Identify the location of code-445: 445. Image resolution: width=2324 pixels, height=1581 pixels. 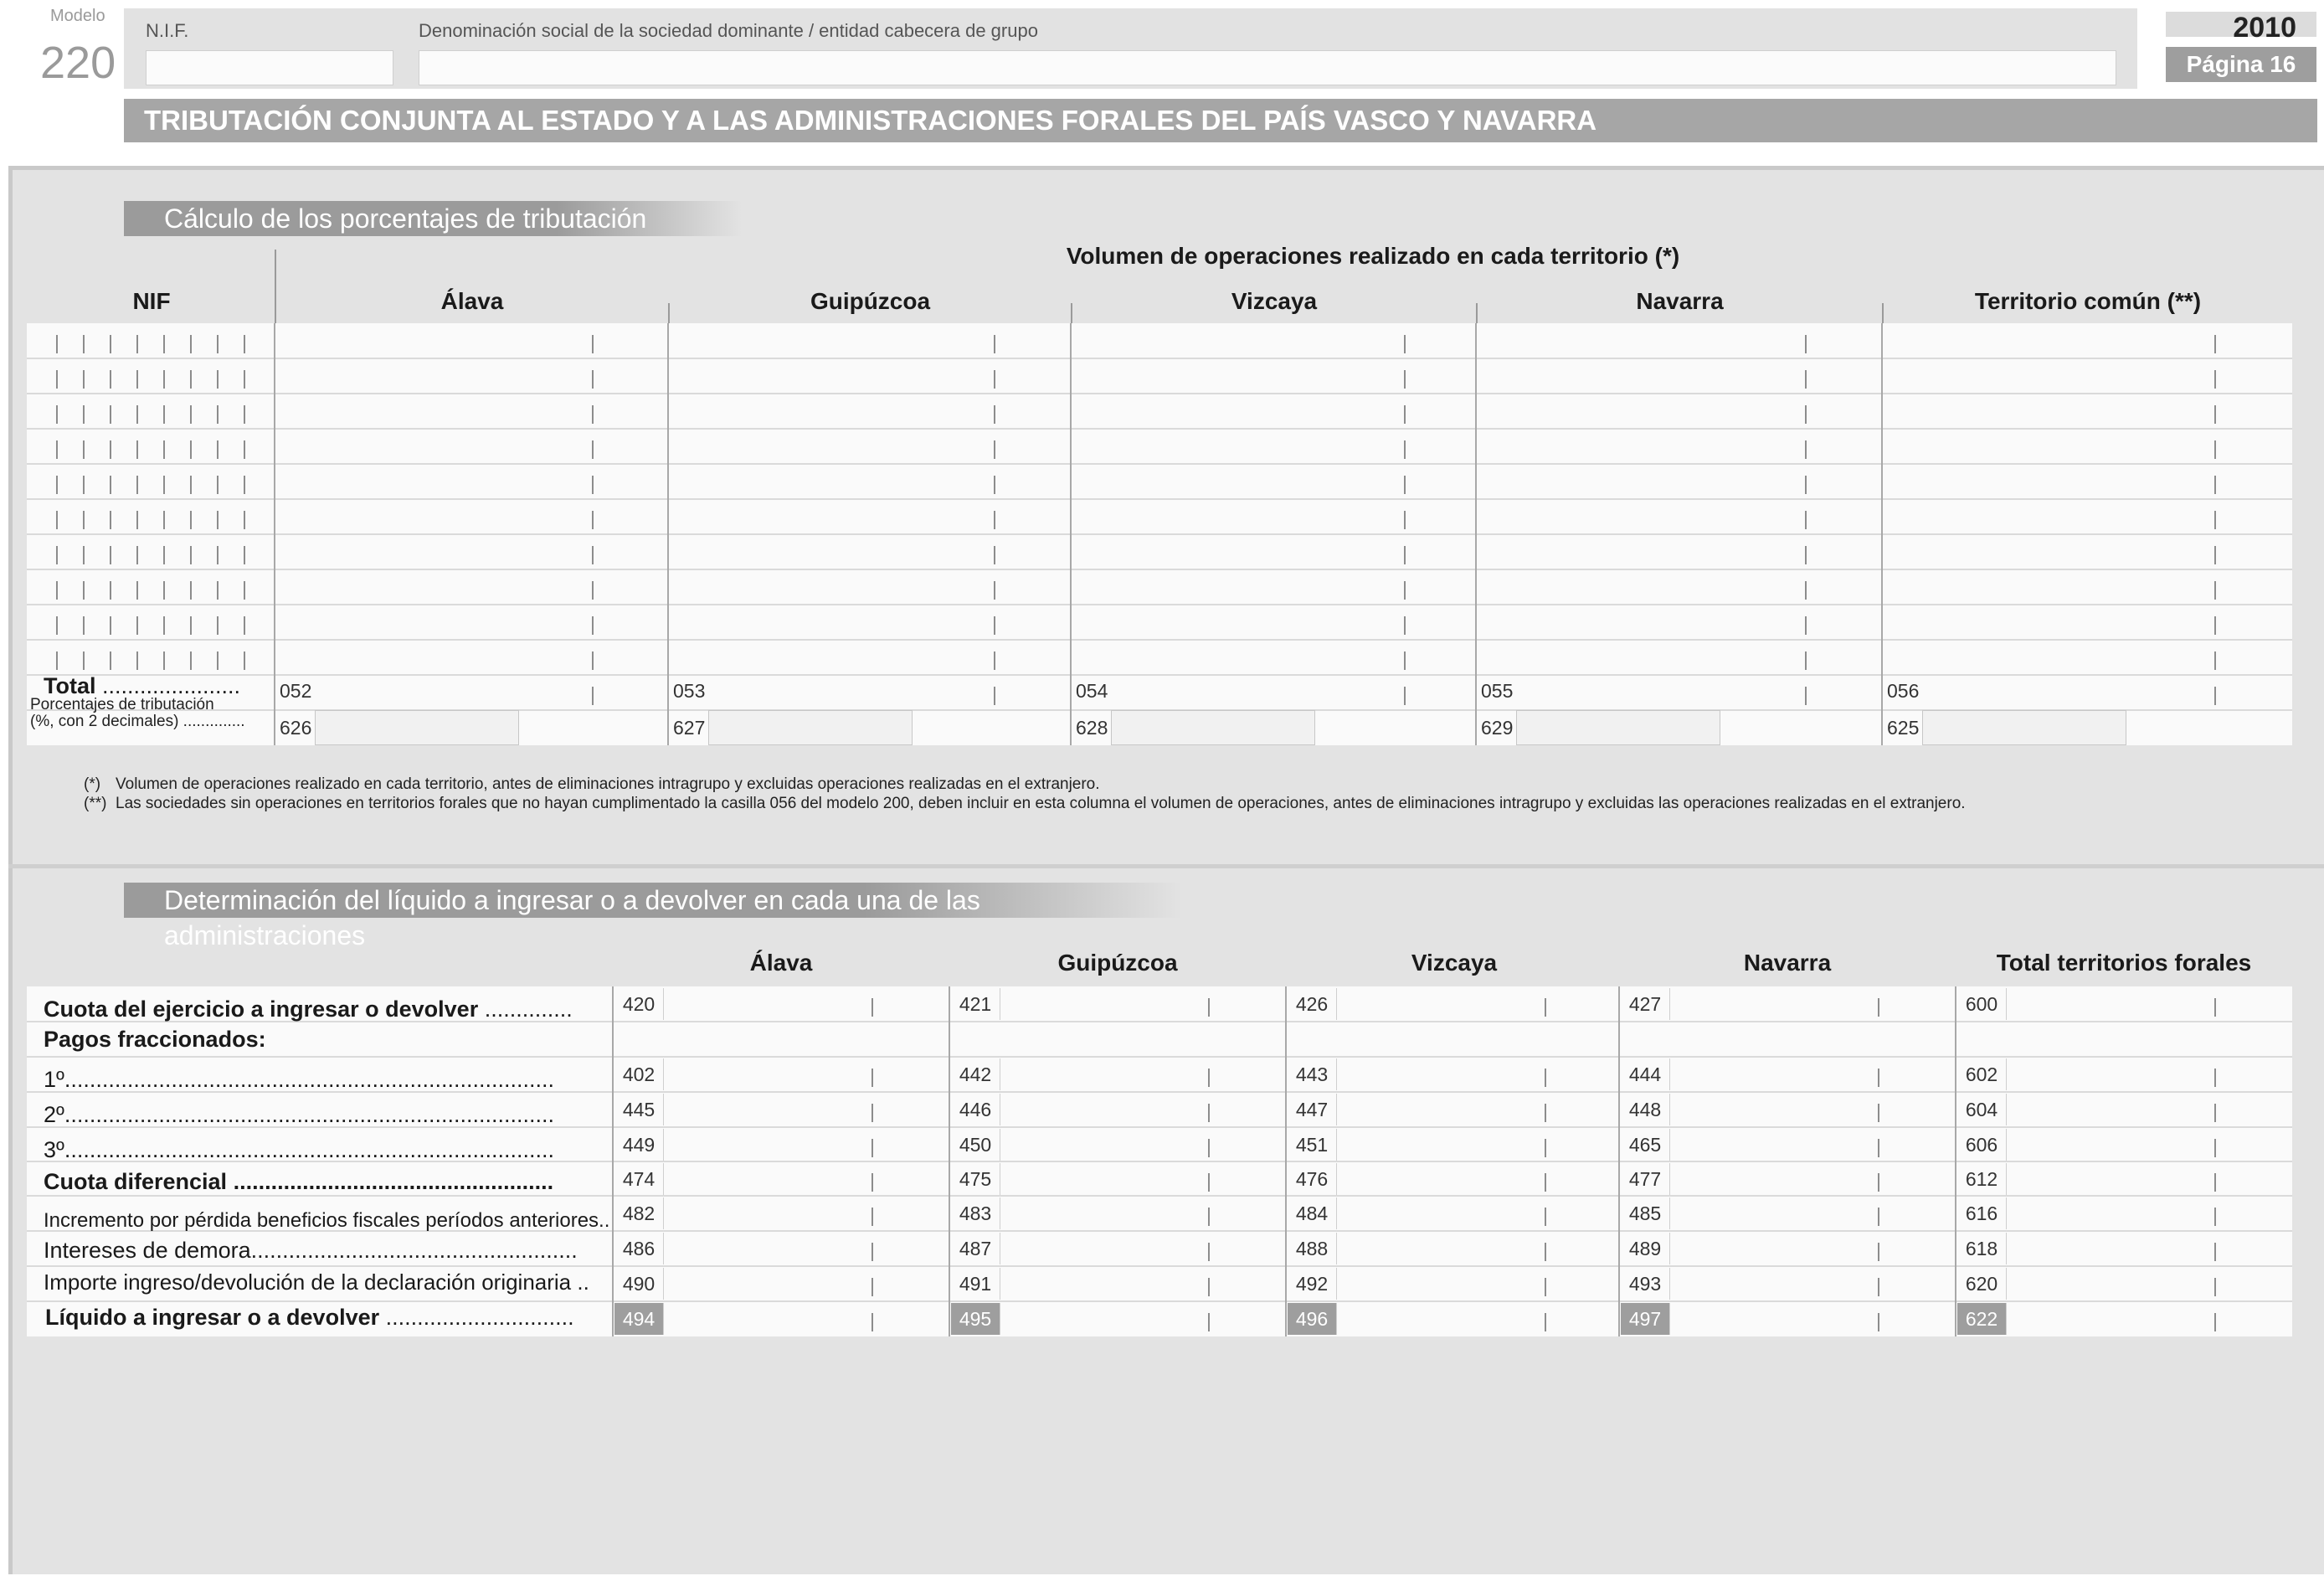
(639, 1109).